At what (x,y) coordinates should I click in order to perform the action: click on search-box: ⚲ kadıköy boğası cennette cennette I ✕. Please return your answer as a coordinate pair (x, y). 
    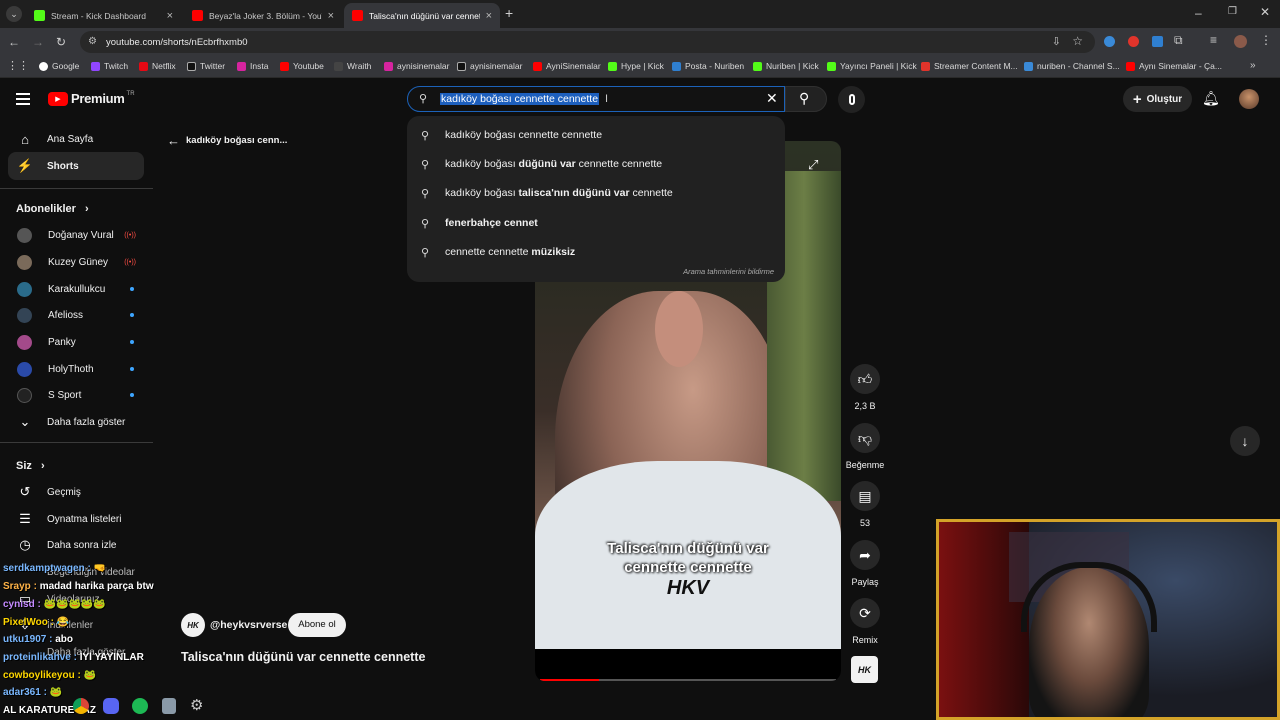
    Looking at the image, I should click on (596, 99).